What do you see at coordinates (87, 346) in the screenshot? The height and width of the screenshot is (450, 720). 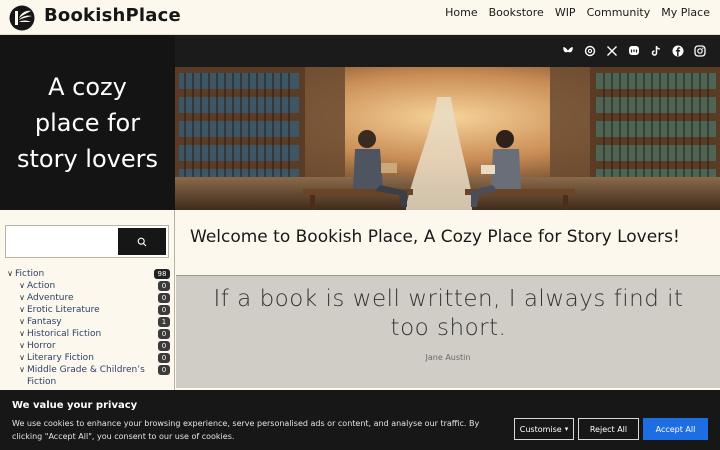 I see `category-horror: ∨ Horror 0` at bounding box center [87, 346].